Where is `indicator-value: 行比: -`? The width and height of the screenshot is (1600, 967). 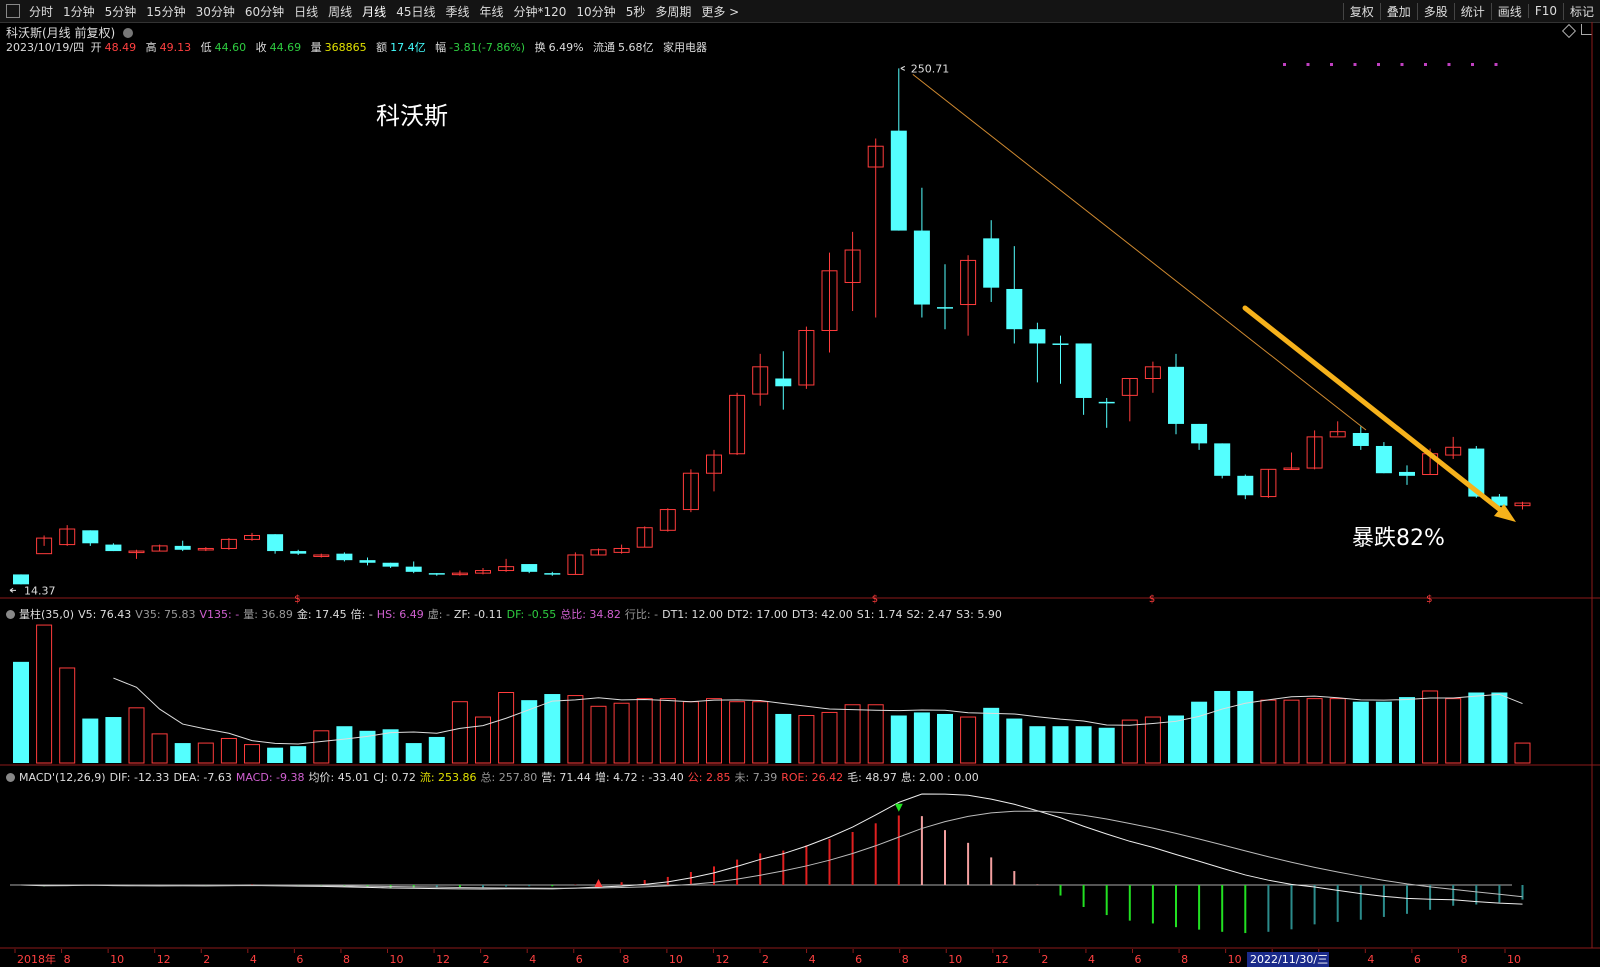
indicator-value: 行比: - is located at coordinates (641, 614).